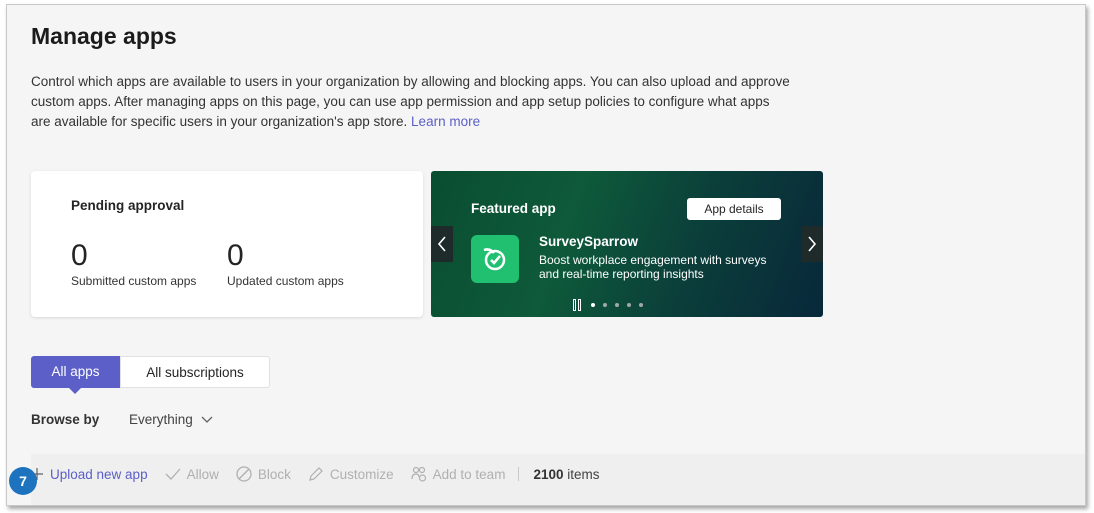 The image size is (1094, 513). I want to click on pencil-icon, so click(316, 474).